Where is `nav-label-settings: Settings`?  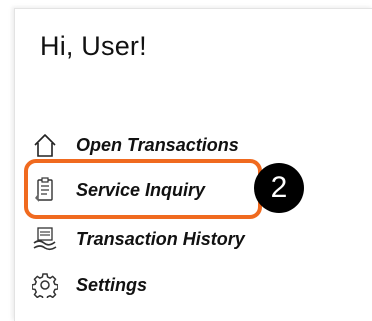 nav-label-settings: Settings is located at coordinates (112, 284).